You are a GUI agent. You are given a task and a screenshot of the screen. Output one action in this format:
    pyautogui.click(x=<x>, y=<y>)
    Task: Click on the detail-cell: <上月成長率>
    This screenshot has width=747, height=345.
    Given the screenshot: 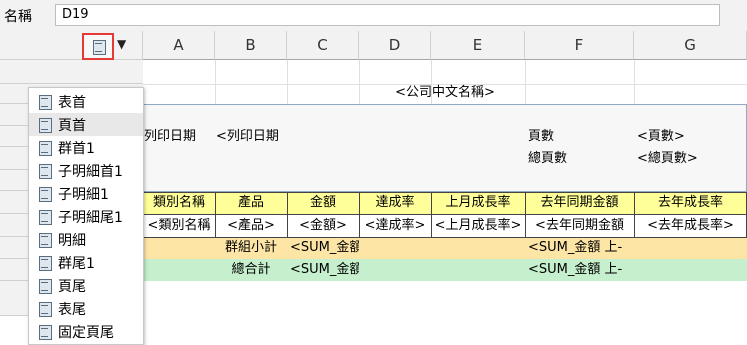 What is the action you would take?
    pyautogui.click(x=478, y=226)
    